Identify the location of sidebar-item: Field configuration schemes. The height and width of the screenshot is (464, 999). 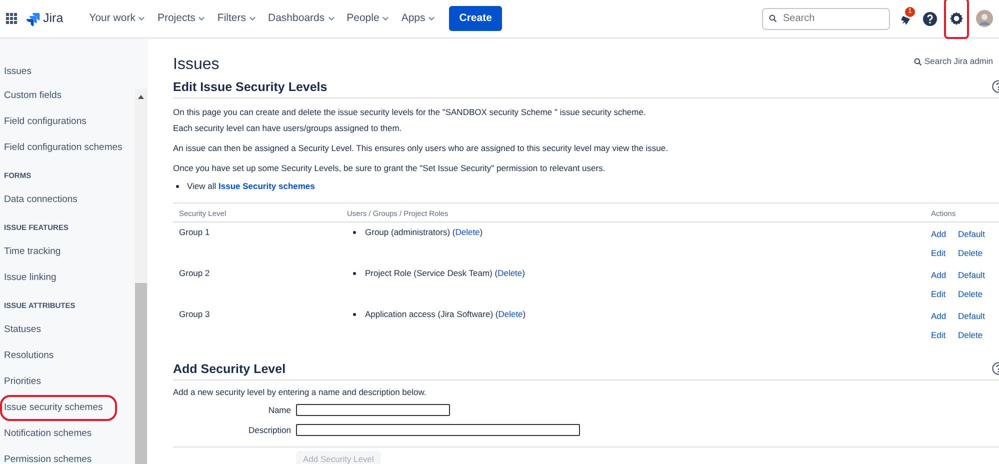
(63, 148).